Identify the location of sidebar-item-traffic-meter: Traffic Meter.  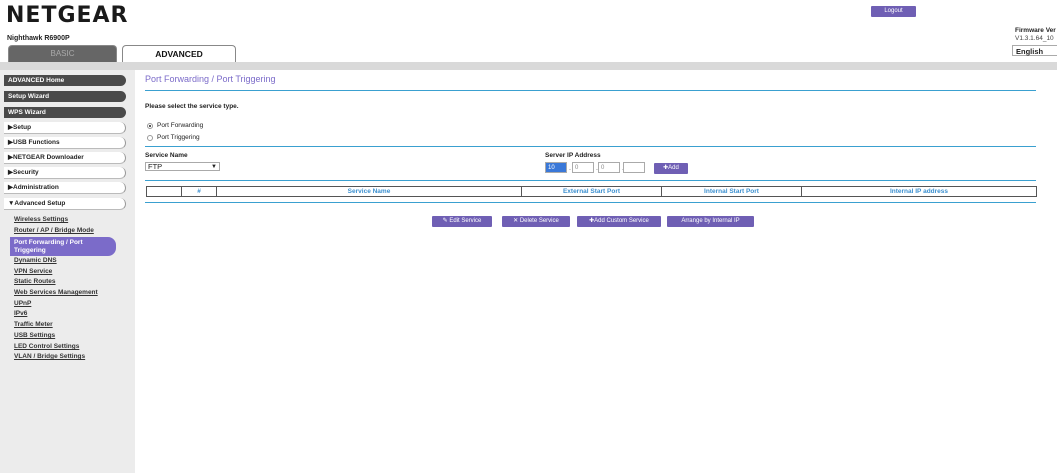
(33, 324).